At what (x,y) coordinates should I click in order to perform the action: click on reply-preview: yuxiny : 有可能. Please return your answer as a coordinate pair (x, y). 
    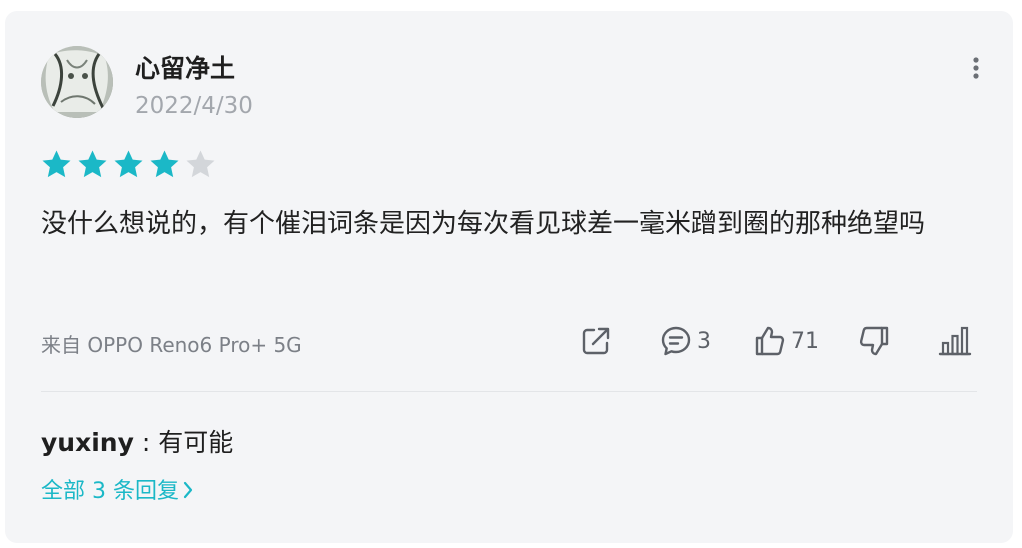
    Looking at the image, I should click on (137, 441).